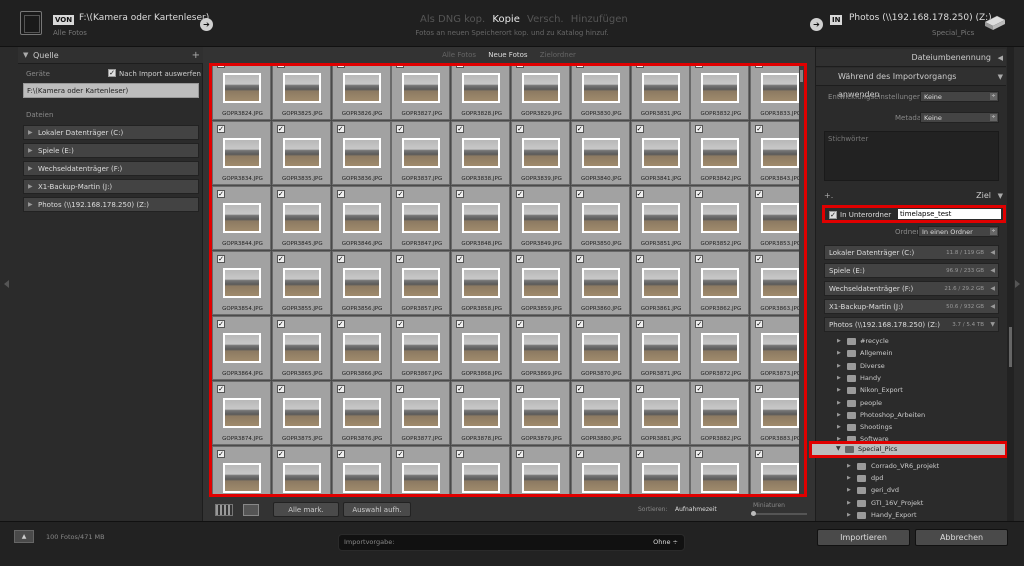 The width and height of the screenshot is (1024, 566). I want to click on subfolder-item: ▶ dpd, so click(911, 478).